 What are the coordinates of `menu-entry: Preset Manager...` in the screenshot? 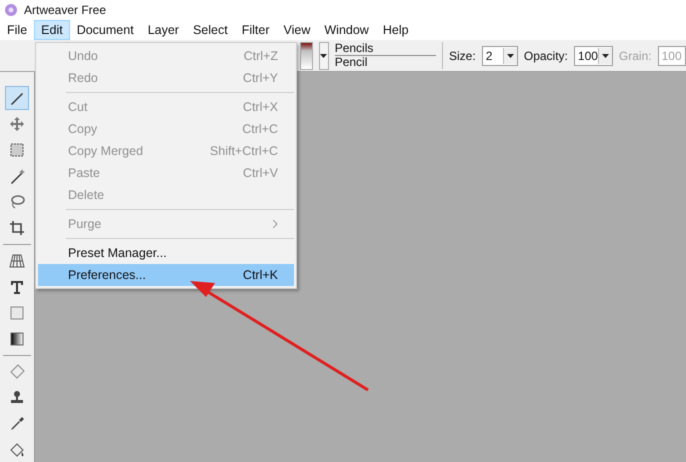 It's located at (166, 253).